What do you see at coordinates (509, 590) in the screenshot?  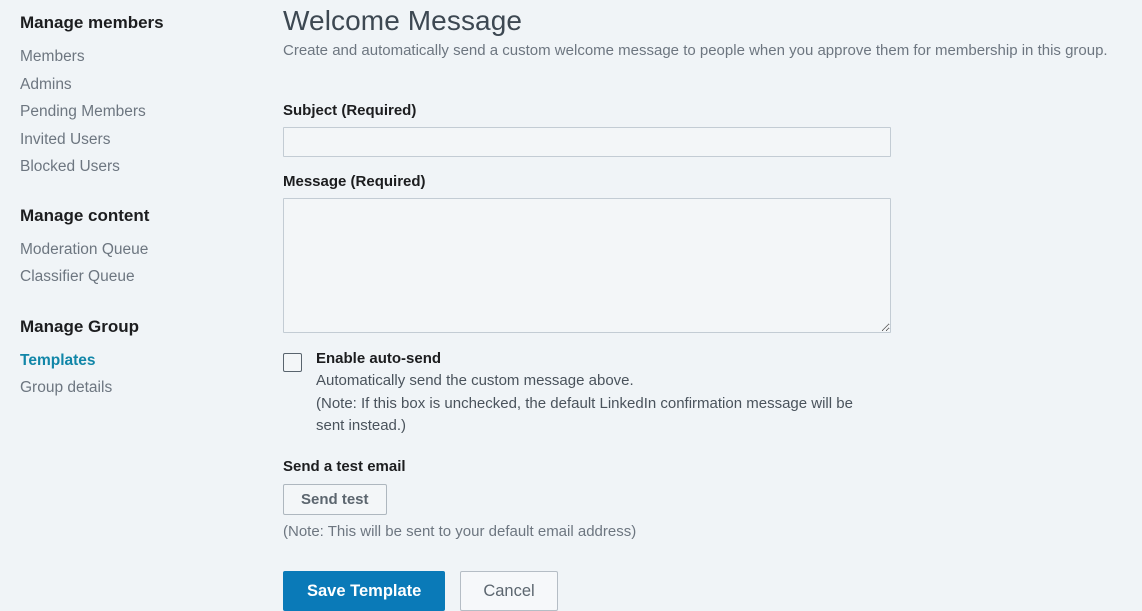 I see `cancel-button: Cancel` at bounding box center [509, 590].